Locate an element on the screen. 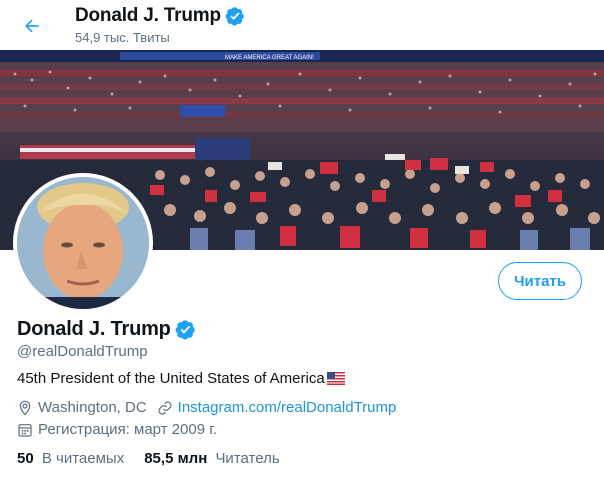  link-icon is located at coordinates (165, 407).